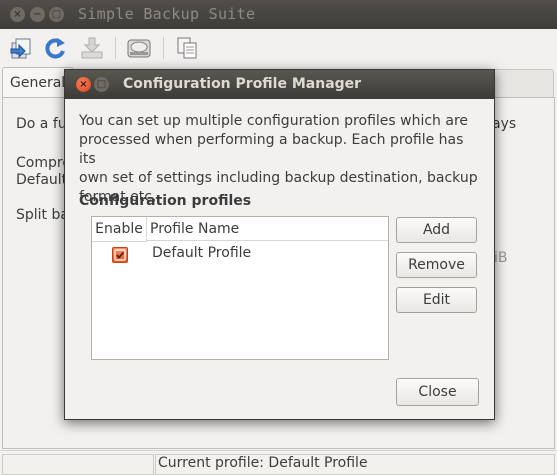 The image size is (557, 475). Describe the element at coordinates (37, 14) in the screenshot. I see `main-minimize-button: −` at that location.